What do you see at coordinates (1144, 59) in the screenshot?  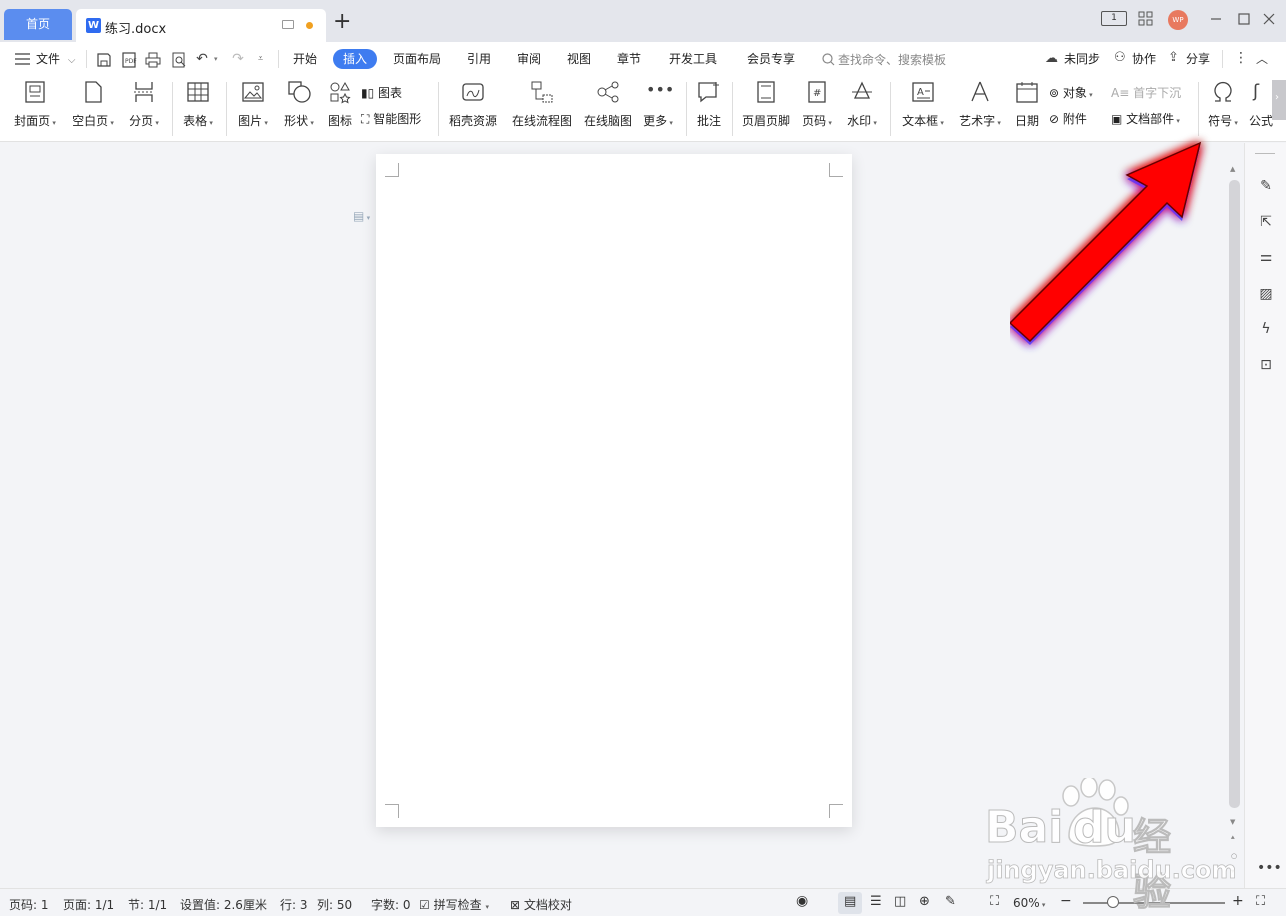 I see `collaborate-button: 协作` at bounding box center [1144, 59].